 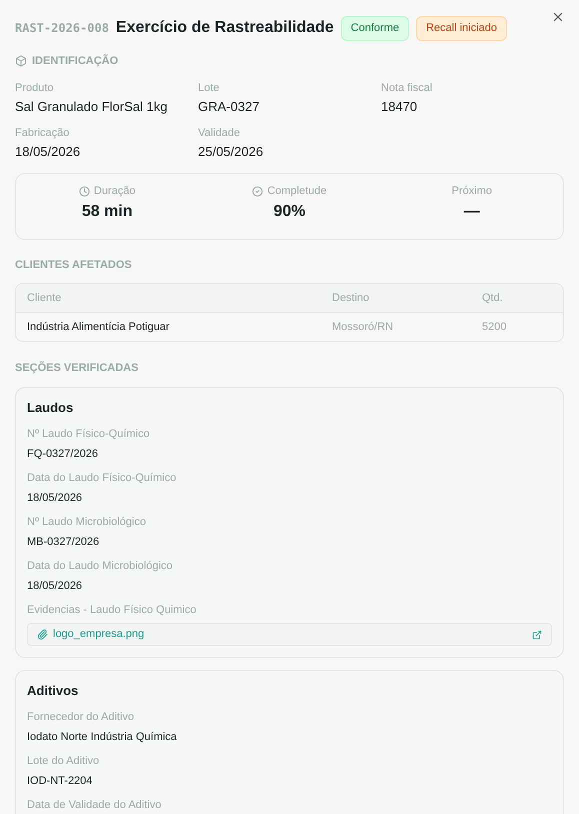 What do you see at coordinates (351, 298) in the screenshot?
I see `column-header: Destino` at bounding box center [351, 298].